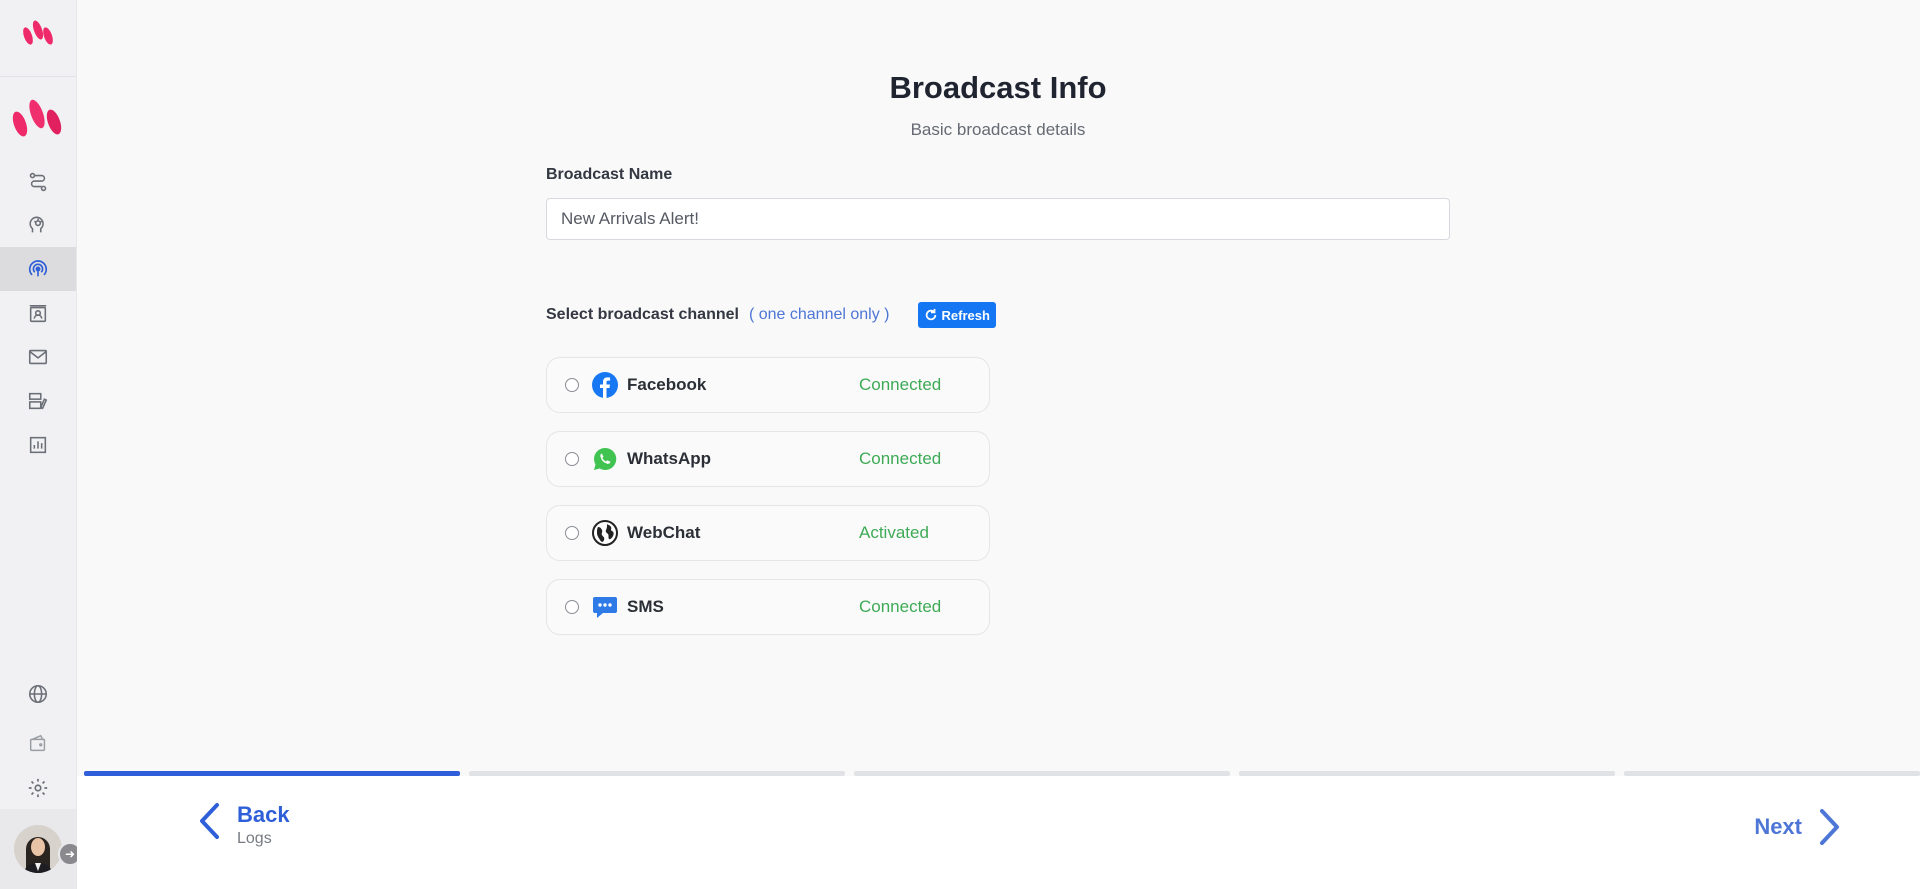  I want to click on broadcast-icon, so click(38, 268).